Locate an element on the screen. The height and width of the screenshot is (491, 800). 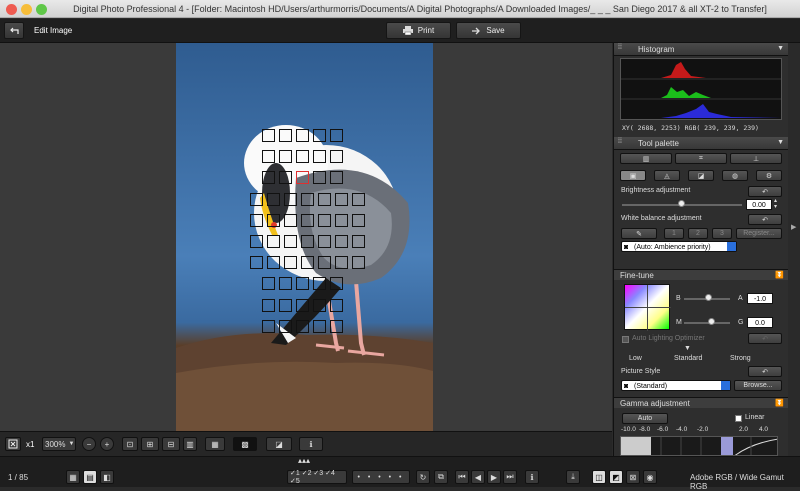
wb-preset-3-label: 3 is located at coordinates (722, 233).